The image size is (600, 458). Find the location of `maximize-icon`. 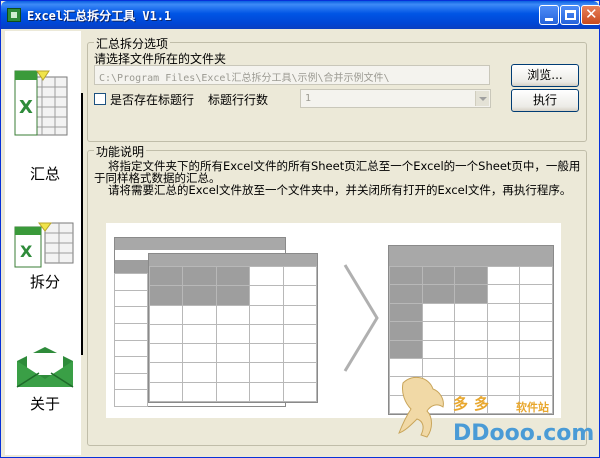

maximize-icon is located at coordinates (570, 15).